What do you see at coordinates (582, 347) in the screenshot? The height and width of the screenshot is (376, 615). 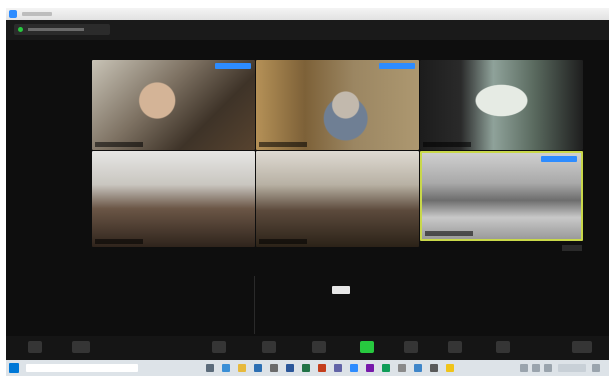 I see `end-meeting-button` at bounding box center [582, 347].